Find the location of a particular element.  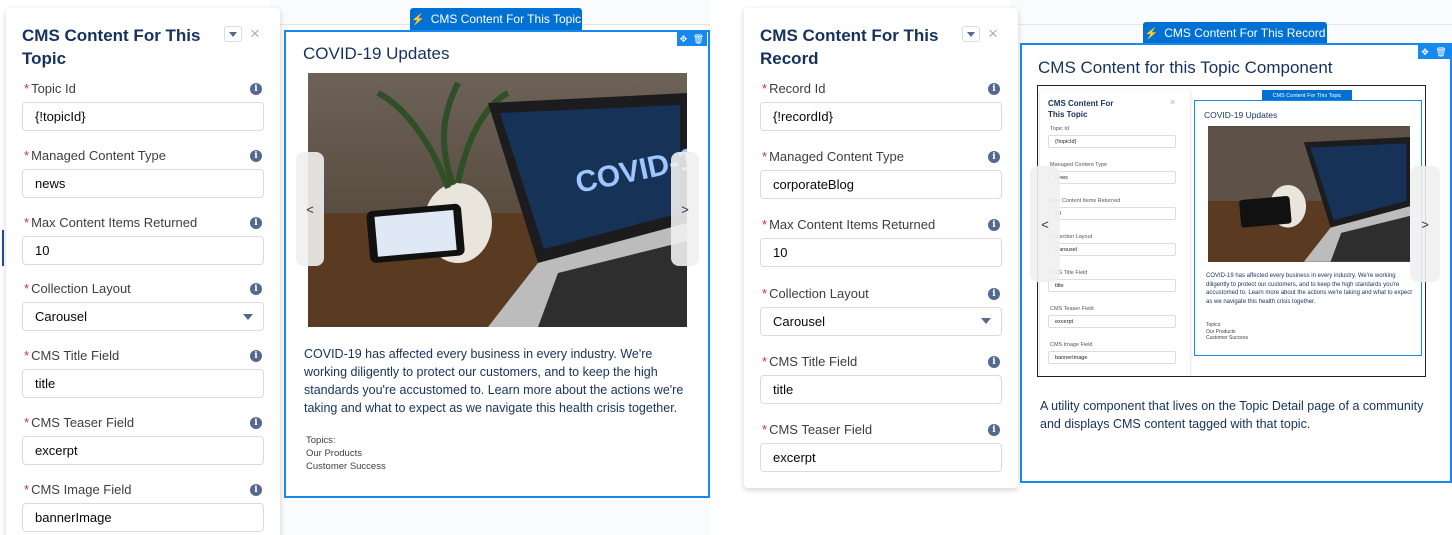

thumb-topics: Topics: Our Products Customer Success is located at coordinates (1227, 332).